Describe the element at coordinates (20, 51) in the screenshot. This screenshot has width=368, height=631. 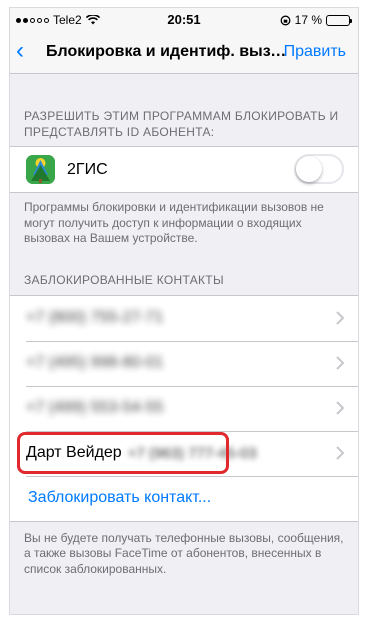
I see `back-chevron-icon: ‹` at that location.